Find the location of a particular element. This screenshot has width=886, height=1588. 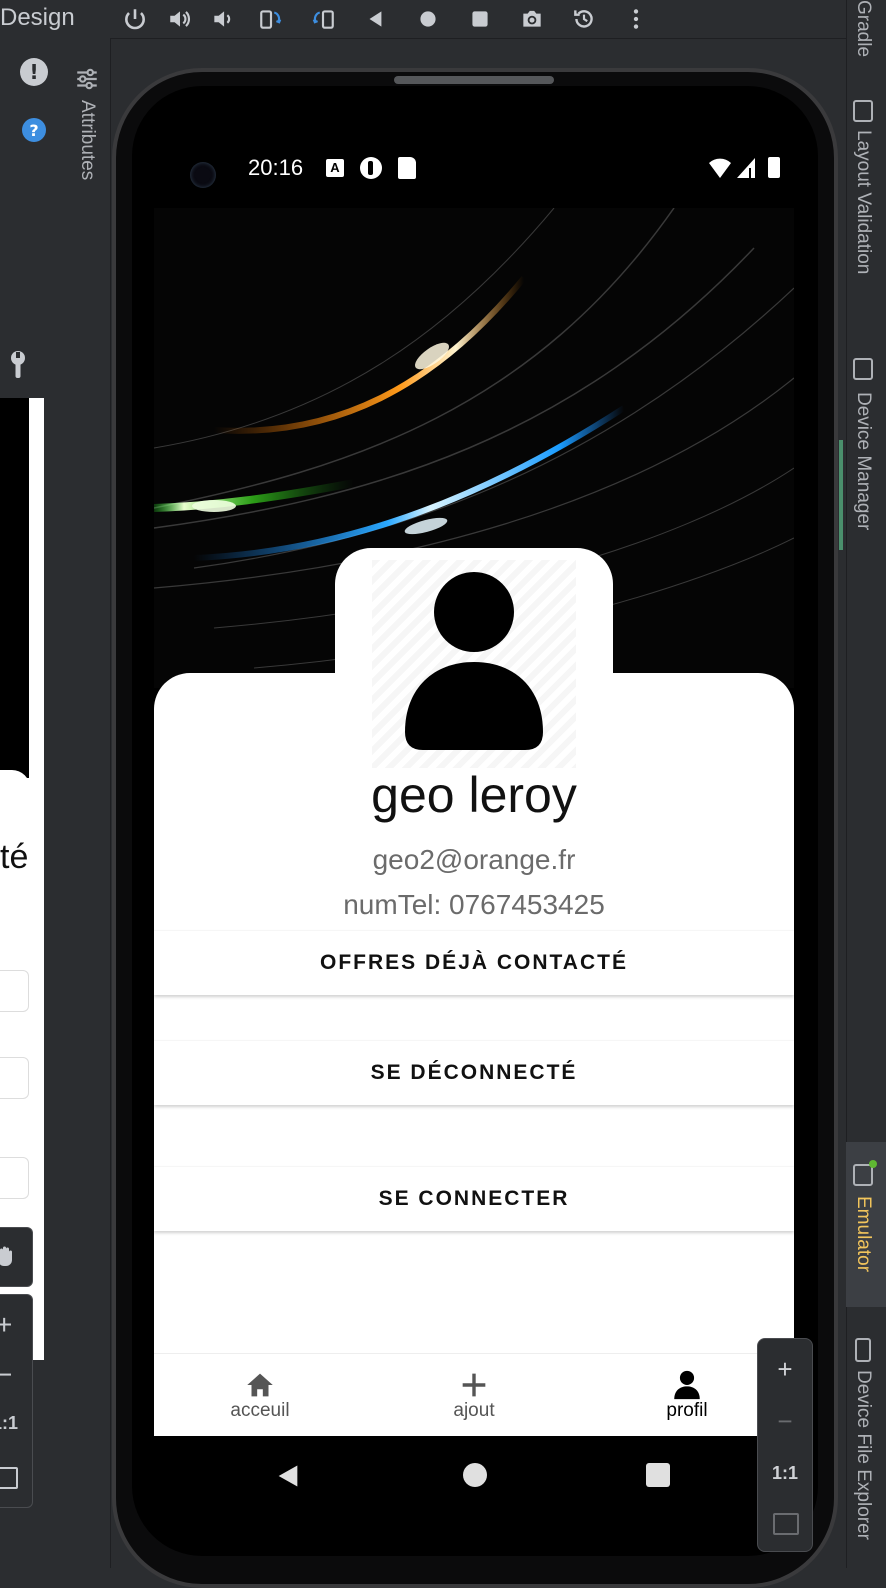

power-icon is located at coordinates (135, 19).